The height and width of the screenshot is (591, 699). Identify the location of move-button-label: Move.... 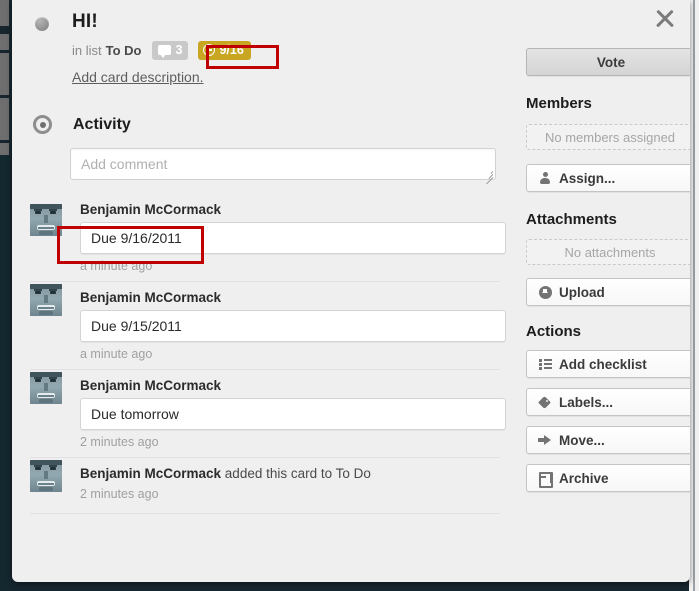
(582, 440).